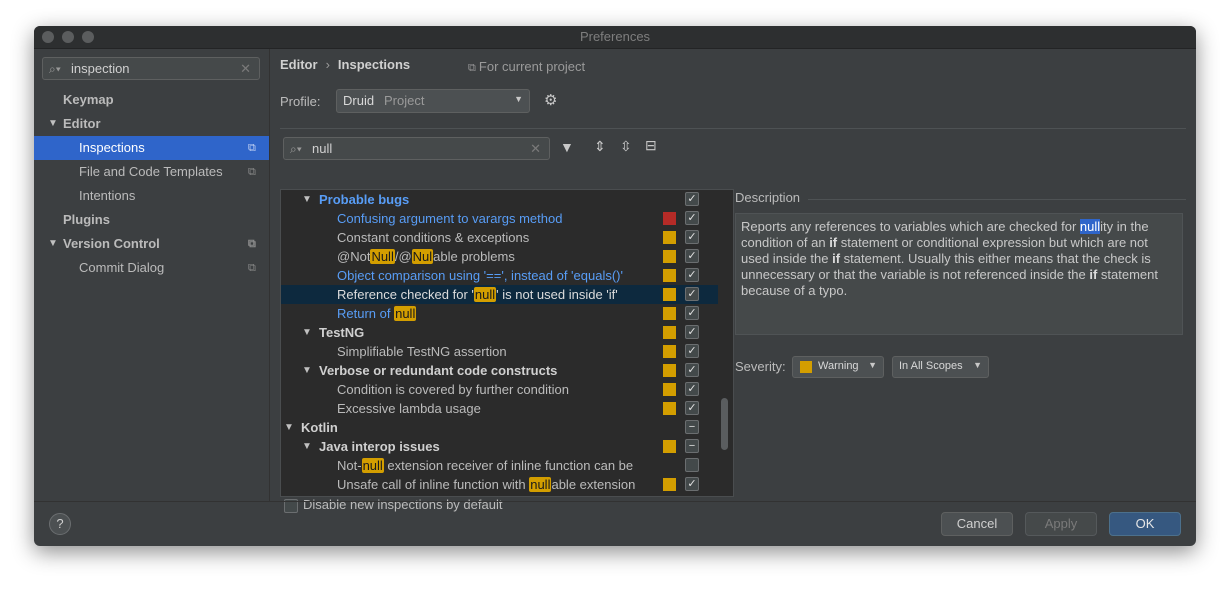  Describe the element at coordinates (768, 197) in the screenshot. I see `description-title: Description` at that location.